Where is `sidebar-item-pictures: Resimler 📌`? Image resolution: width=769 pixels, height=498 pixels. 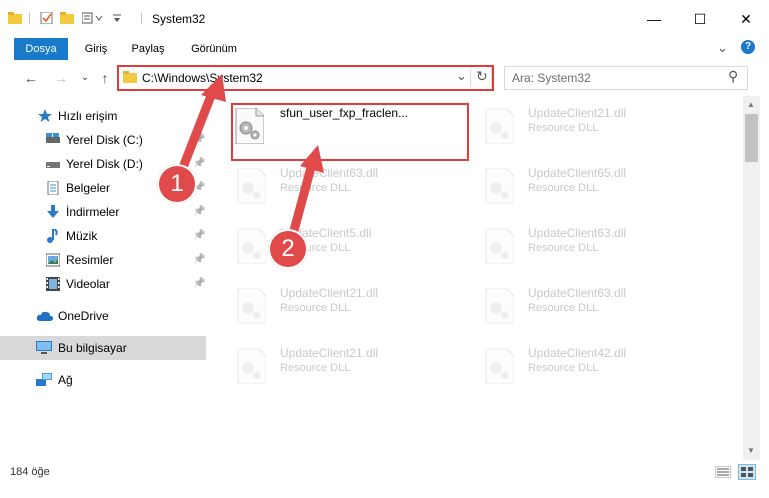
sidebar-item-pictures: Resimler 📌 is located at coordinates (103, 260).